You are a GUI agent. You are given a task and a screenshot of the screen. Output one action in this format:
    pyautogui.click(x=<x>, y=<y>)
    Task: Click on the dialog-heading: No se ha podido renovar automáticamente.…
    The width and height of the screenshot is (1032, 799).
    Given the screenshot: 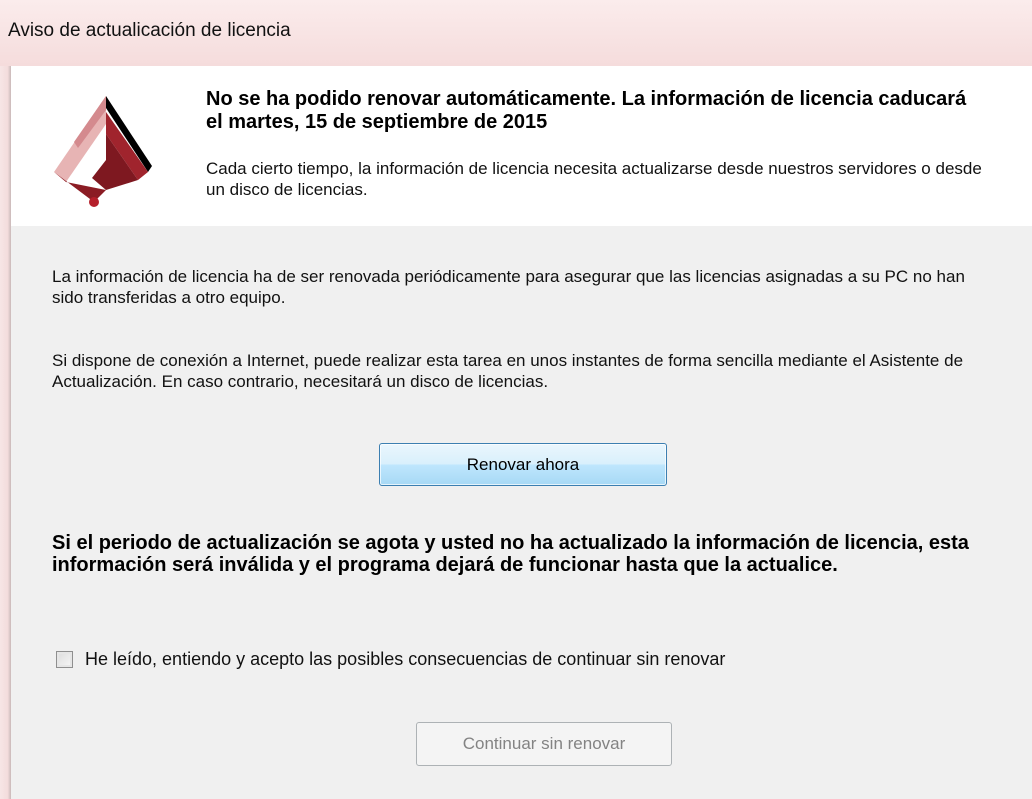 What is the action you would take?
    pyautogui.click(x=586, y=110)
    